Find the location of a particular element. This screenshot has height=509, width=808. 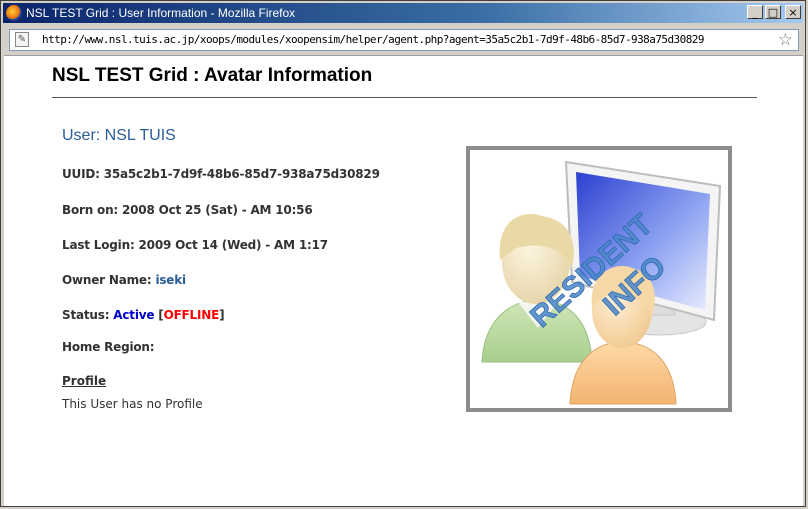

born-field: Born on: 2008 Oct 25 (Sat) - AM 10:56 is located at coordinates (187, 210).